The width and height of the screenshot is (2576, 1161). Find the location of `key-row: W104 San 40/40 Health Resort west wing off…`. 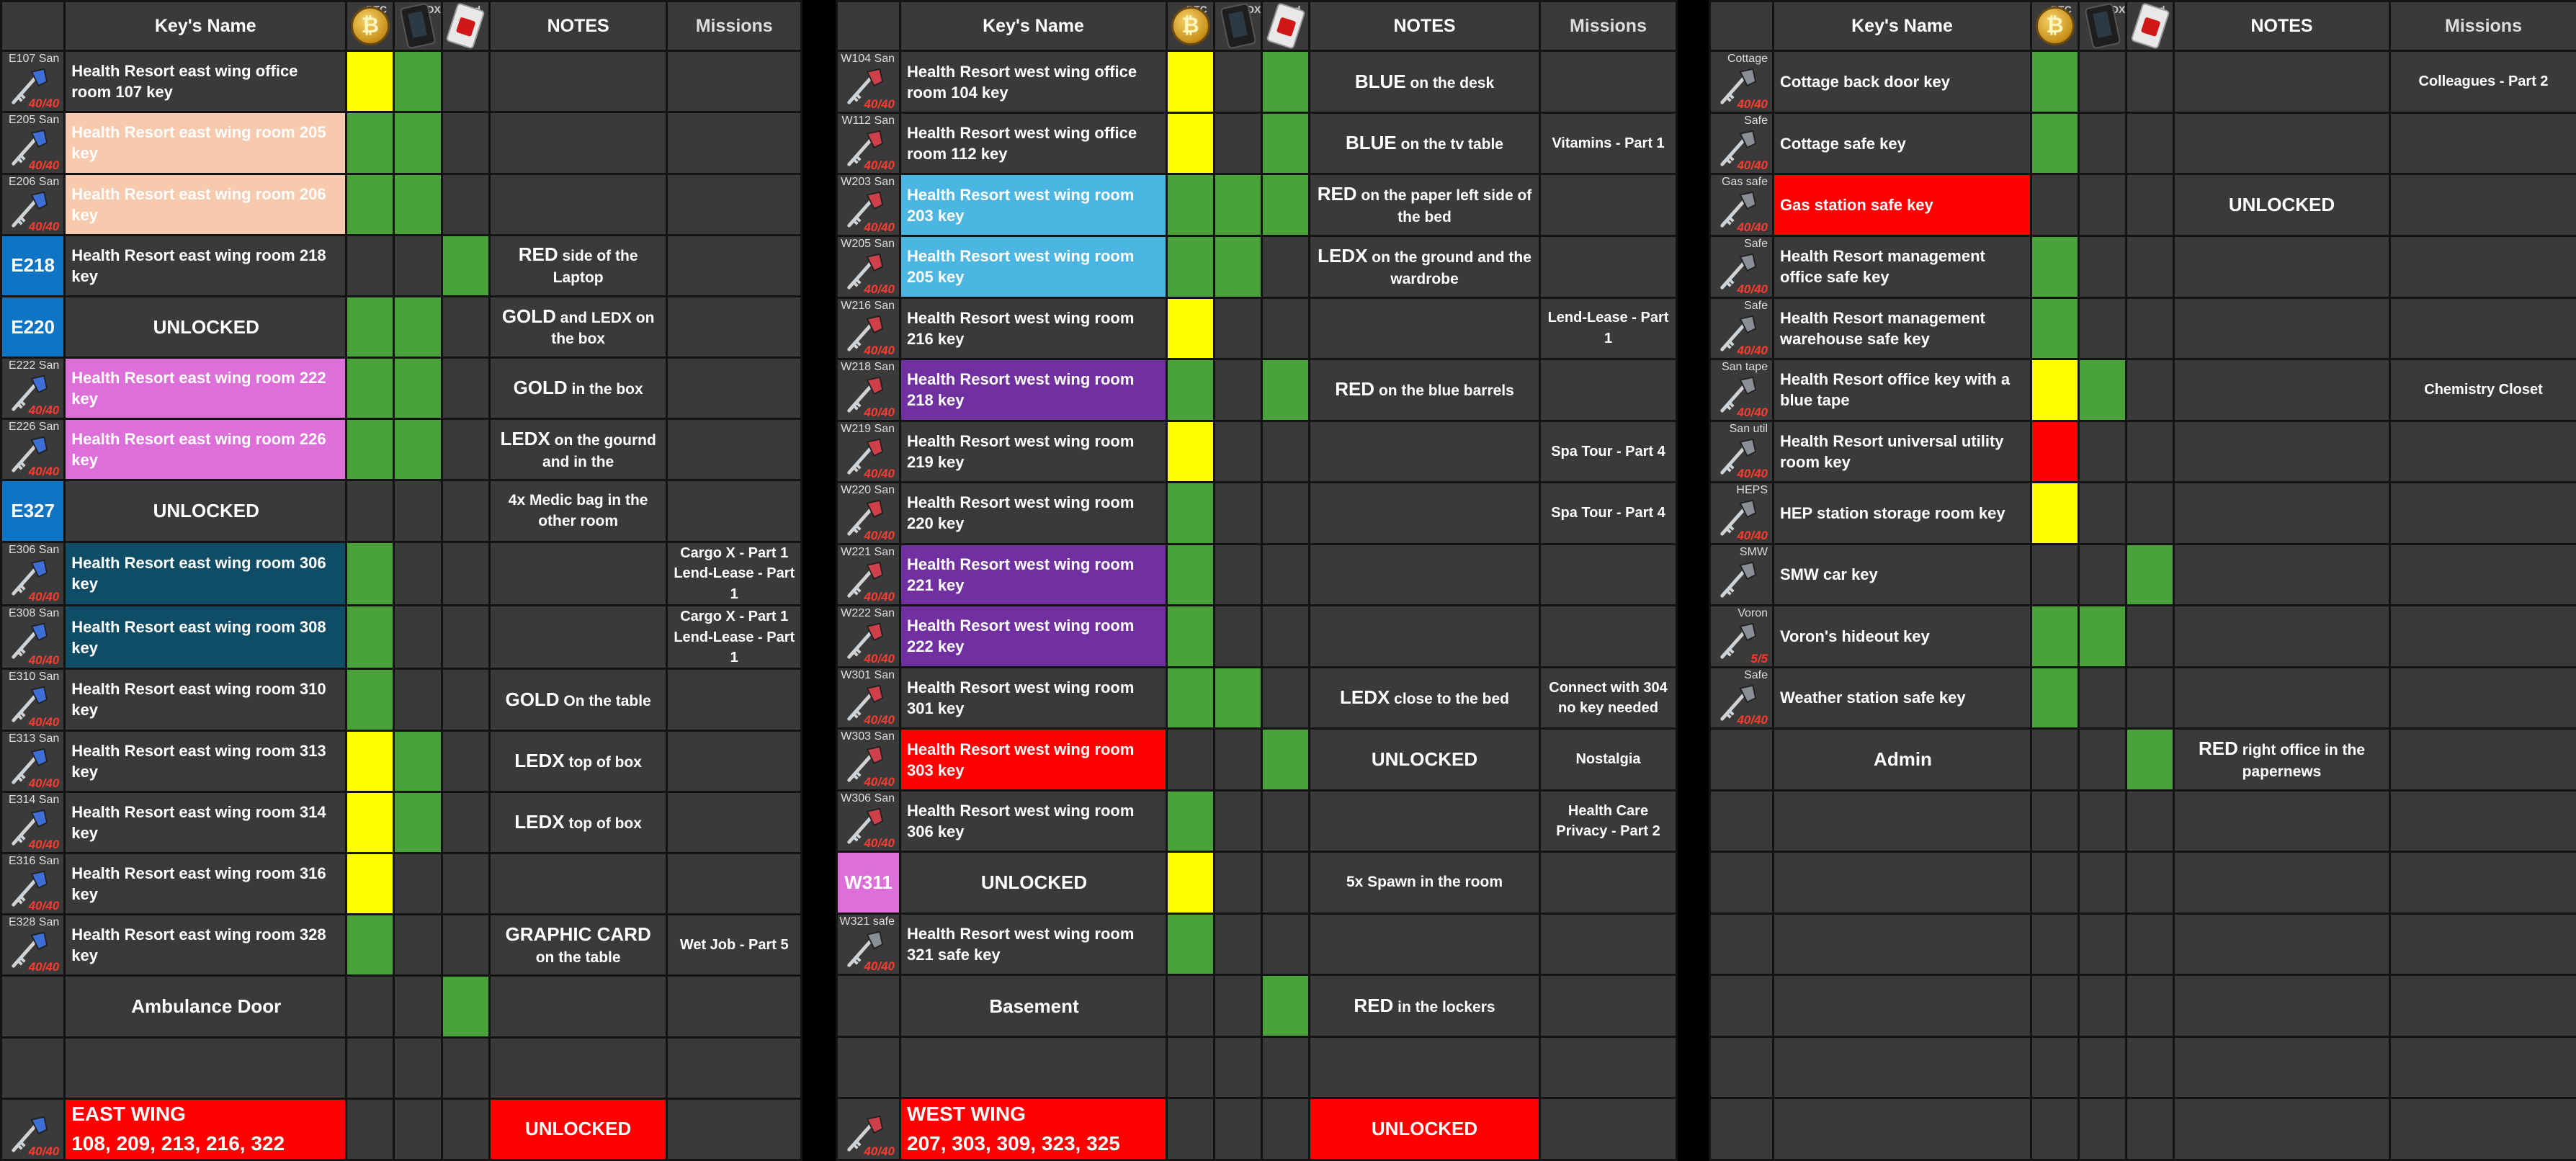

key-row: W104 San 40/40 Health Resort west wing off… is located at coordinates (1257, 82).